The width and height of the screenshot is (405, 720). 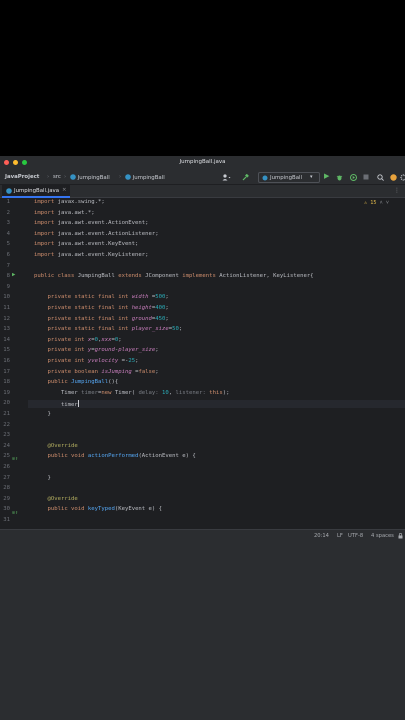 What do you see at coordinates (6, 435) in the screenshot?
I see `line-number: 23` at bounding box center [6, 435].